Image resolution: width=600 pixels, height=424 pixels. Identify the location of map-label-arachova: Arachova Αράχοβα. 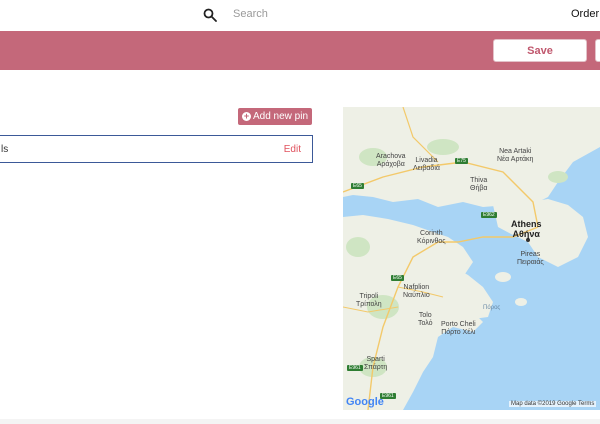
(391, 160).